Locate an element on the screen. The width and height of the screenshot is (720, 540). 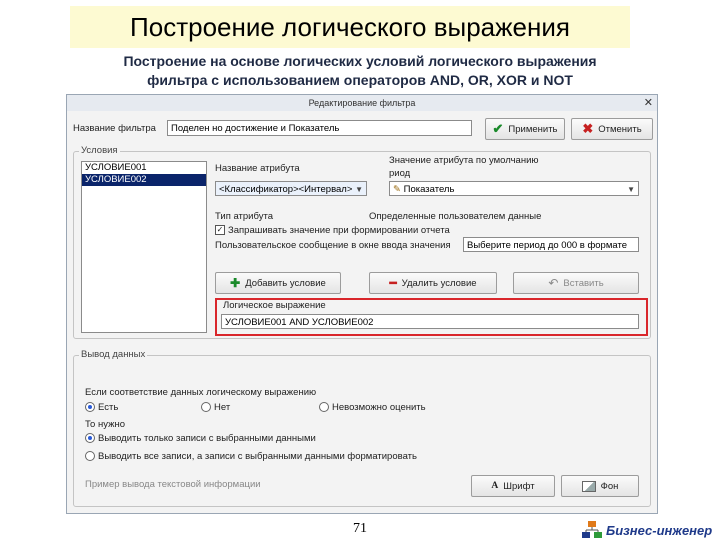
dialog-title: Редактирование фильтра is located at coordinates (362, 103).